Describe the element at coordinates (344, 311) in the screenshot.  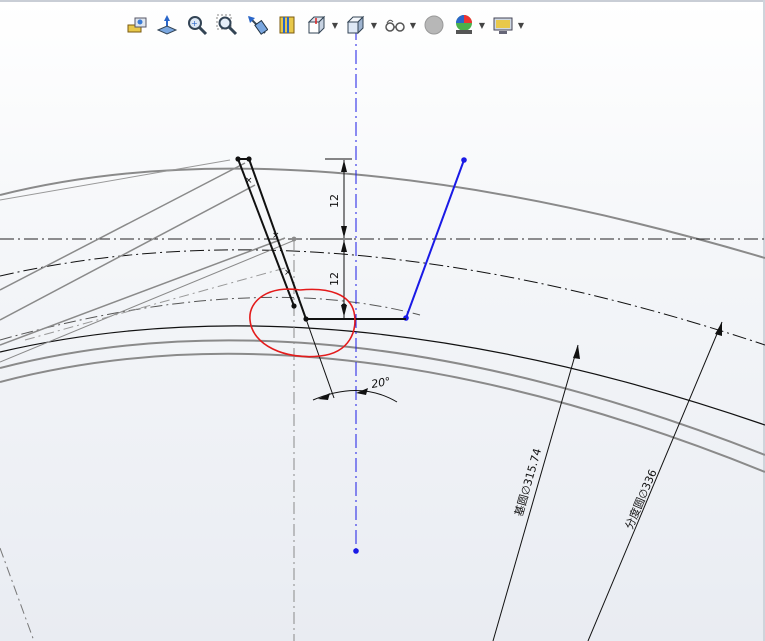
I see `dim-arrow-lower-bottom` at that location.